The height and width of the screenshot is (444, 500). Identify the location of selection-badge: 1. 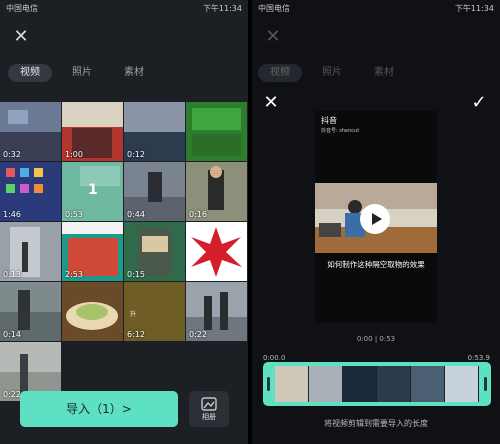
(93, 190).